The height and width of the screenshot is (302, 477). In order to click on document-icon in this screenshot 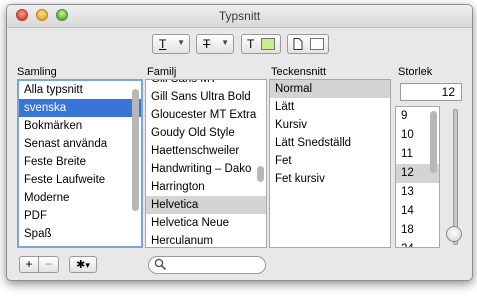, I will do `click(298, 45)`.